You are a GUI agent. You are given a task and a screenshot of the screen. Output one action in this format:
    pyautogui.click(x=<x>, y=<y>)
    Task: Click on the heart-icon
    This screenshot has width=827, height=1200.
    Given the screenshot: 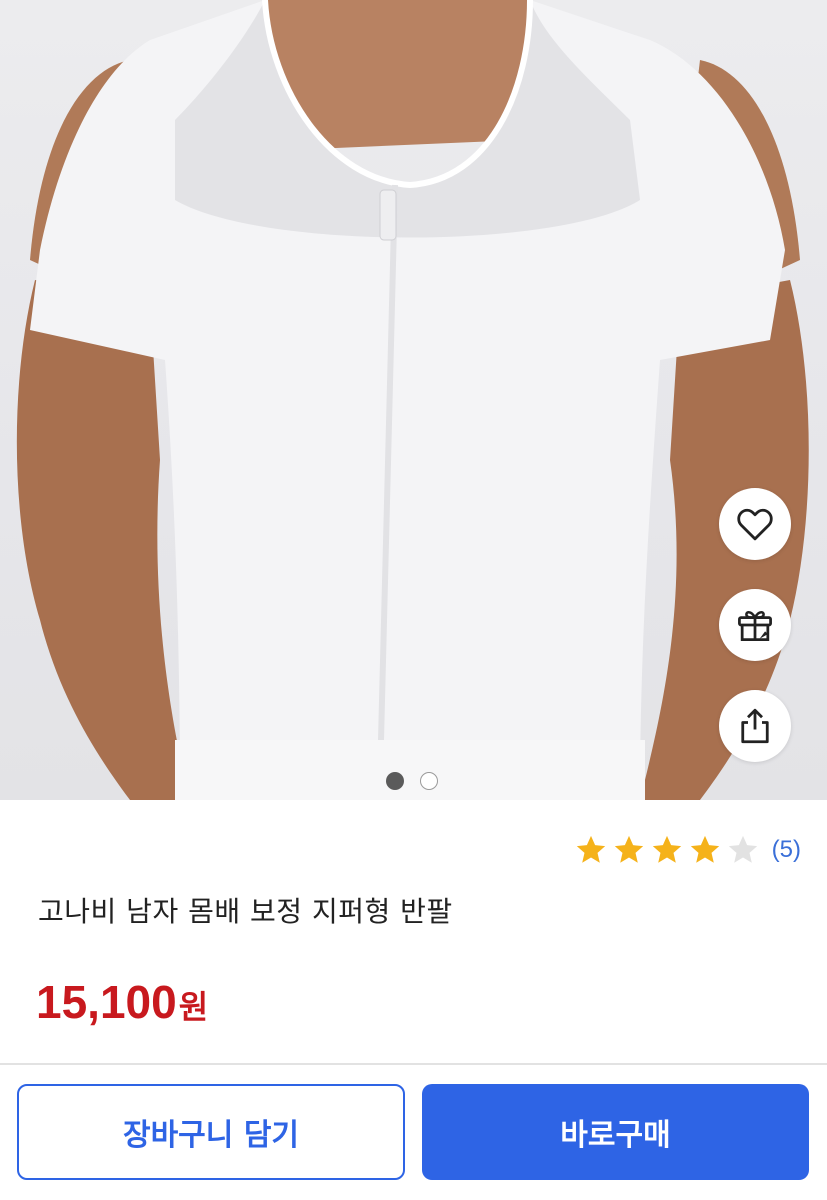 What is the action you would take?
    pyautogui.click(x=755, y=524)
    